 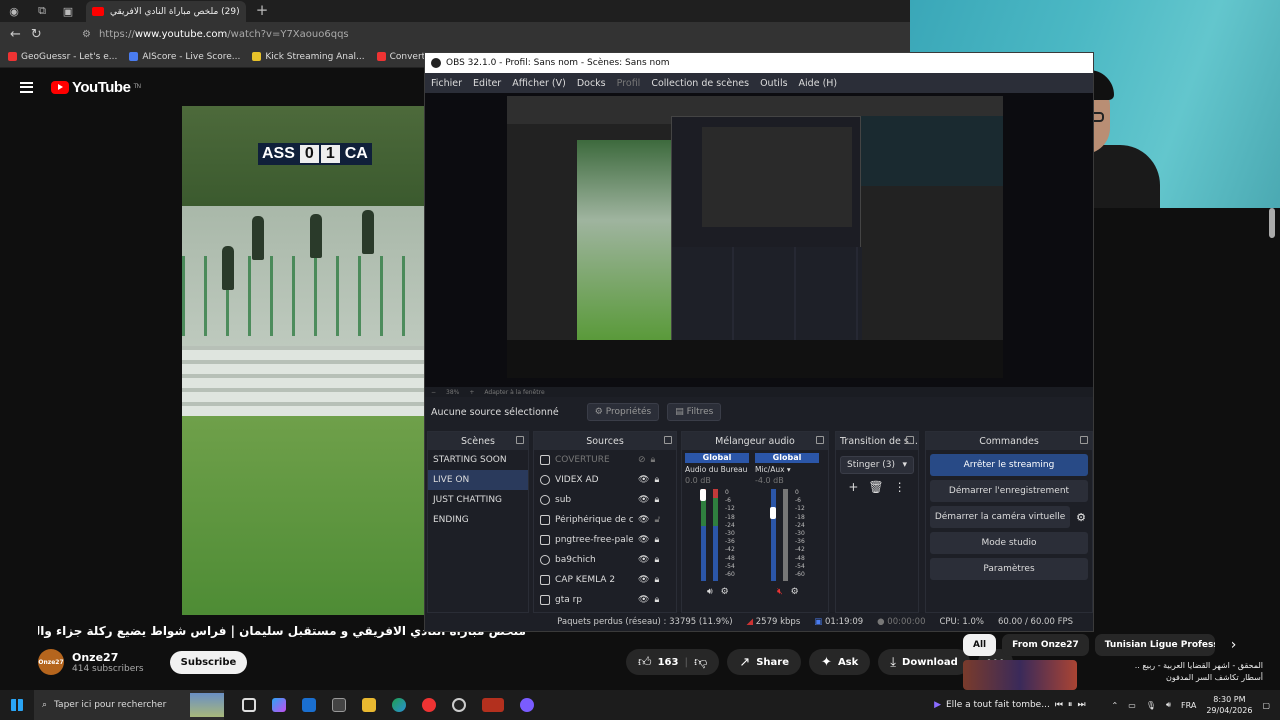 What do you see at coordinates (877, 465) in the screenshot?
I see `transition-select: Stinger (3) ▾` at bounding box center [877, 465].